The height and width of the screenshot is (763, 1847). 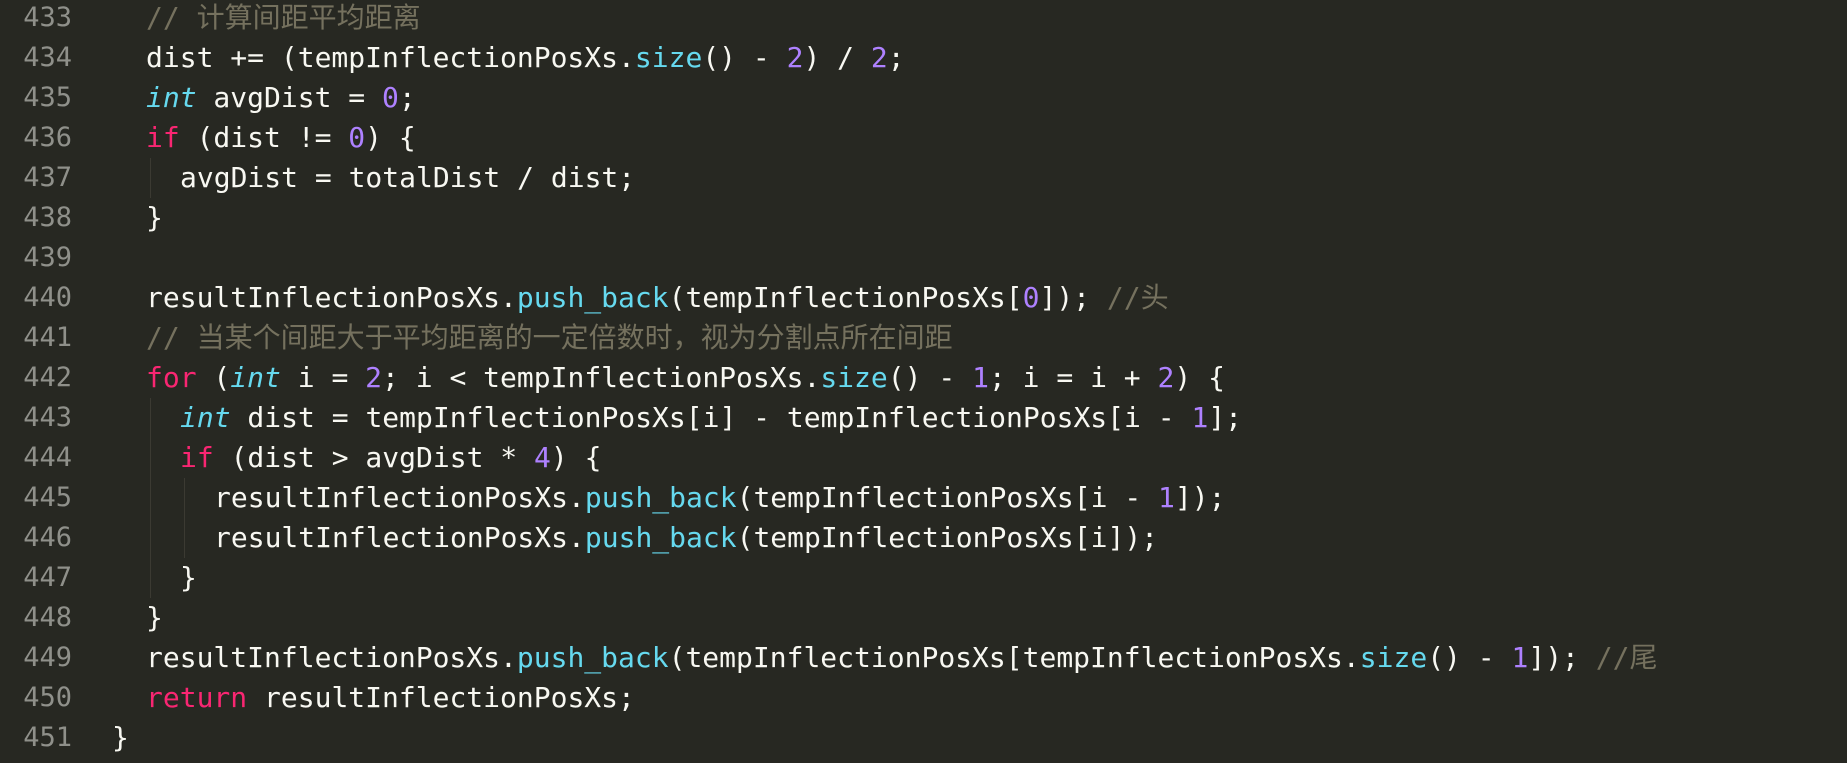 I want to click on token-comment: //尾, so click(x=1626, y=657).